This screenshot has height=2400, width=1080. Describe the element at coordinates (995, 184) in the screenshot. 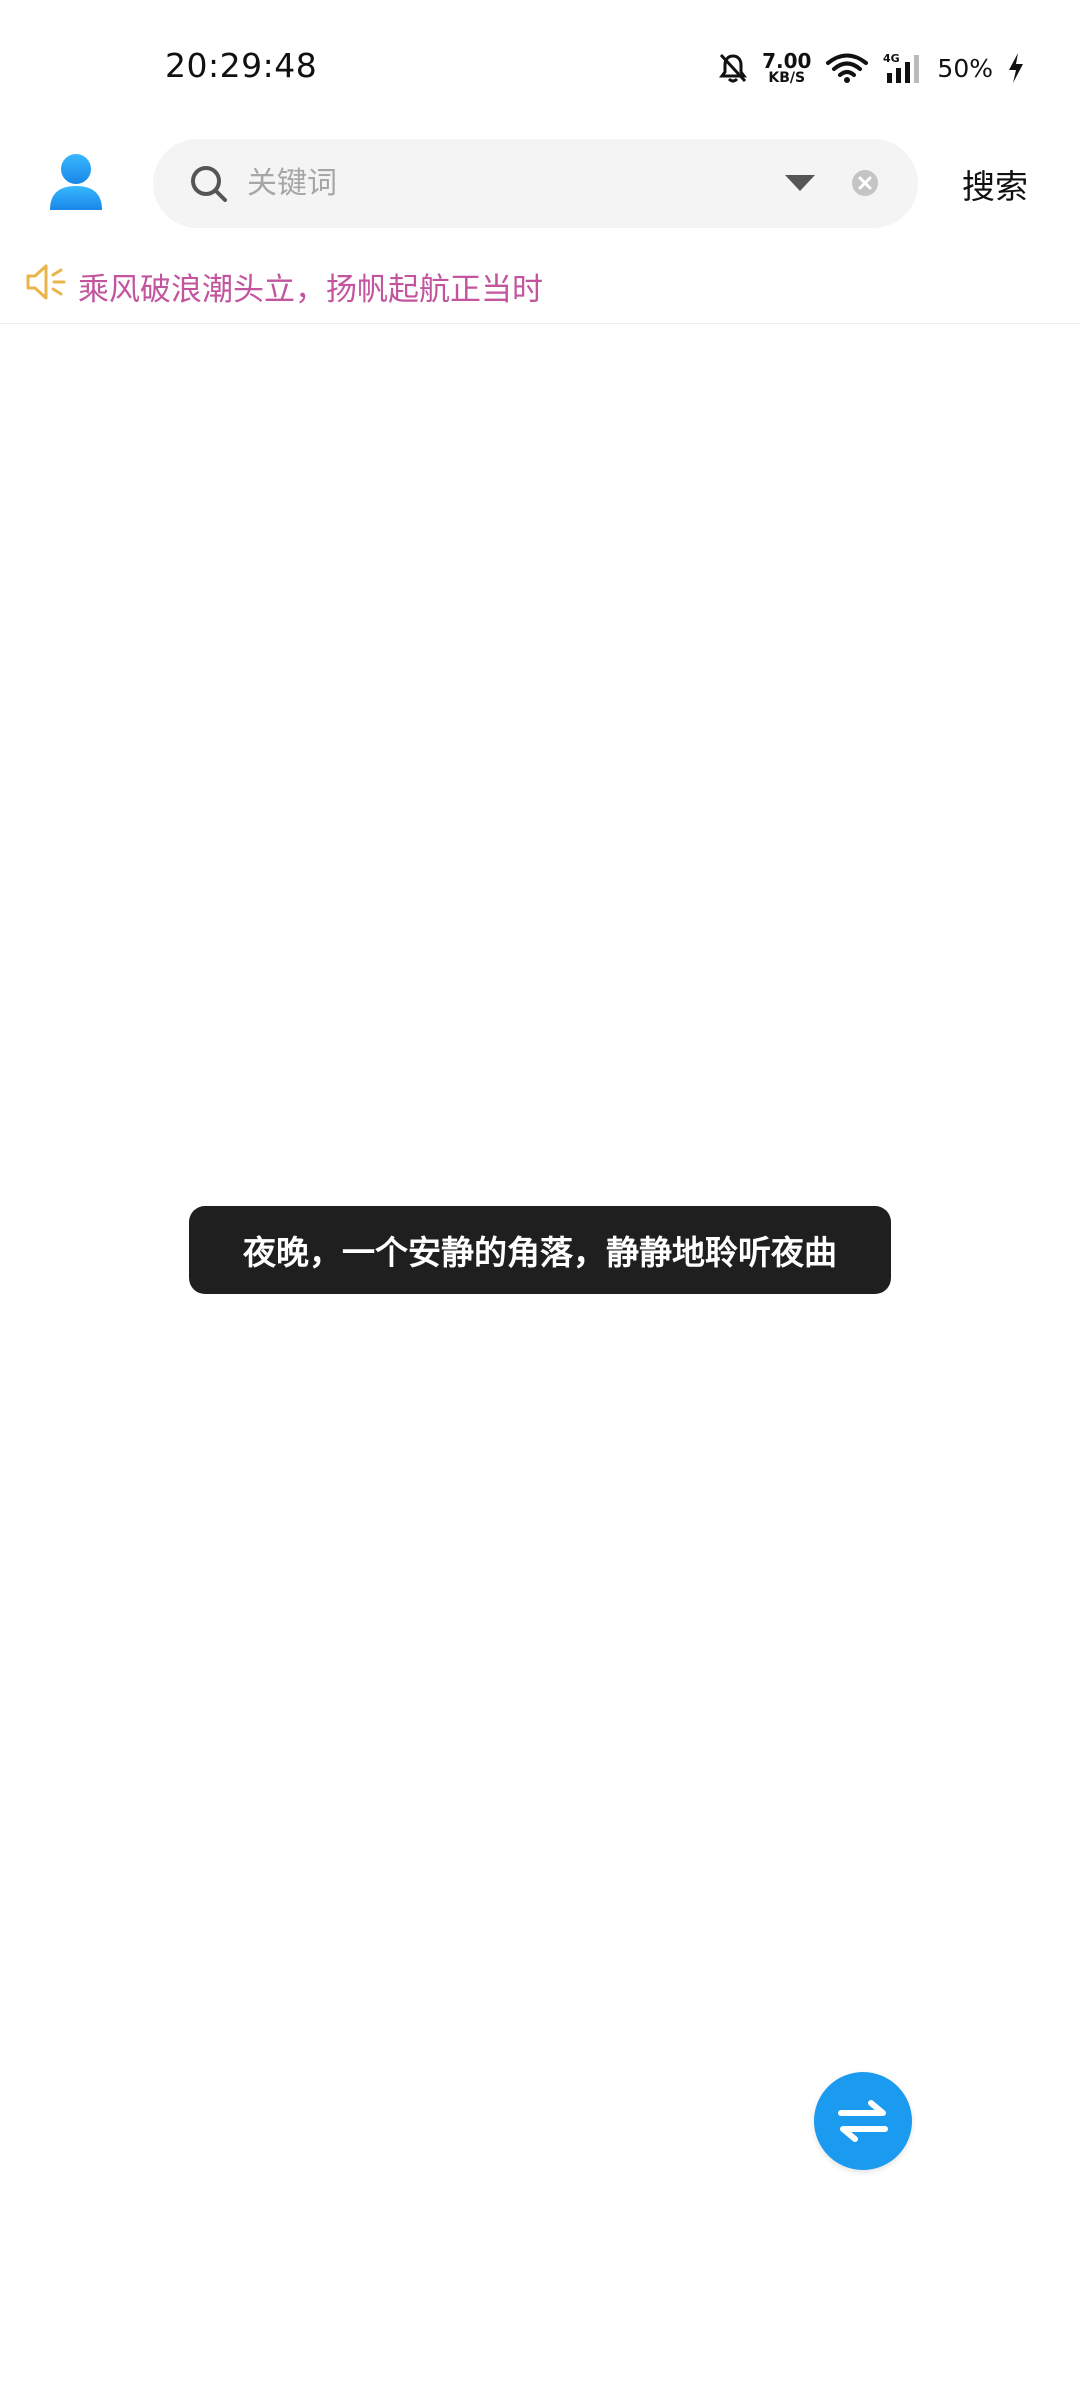

I see `search-button: 搜索` at that location.